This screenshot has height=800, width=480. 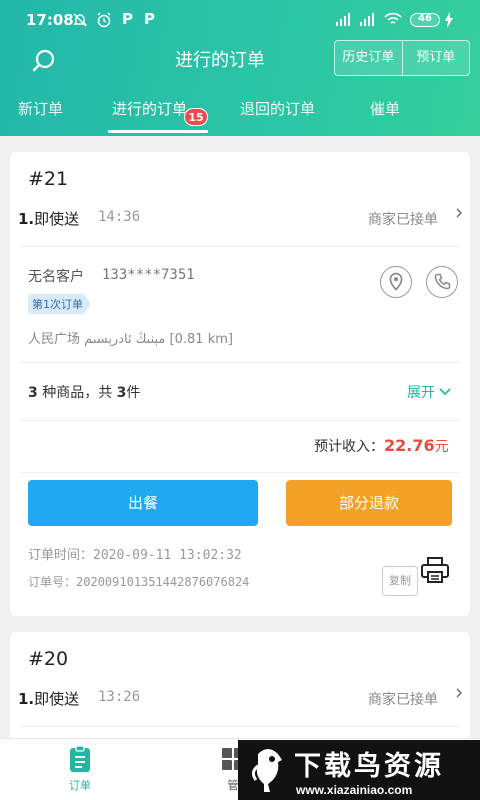 I want to click on watermark-title: 下载鸟资源, so click(x=369, y=766).